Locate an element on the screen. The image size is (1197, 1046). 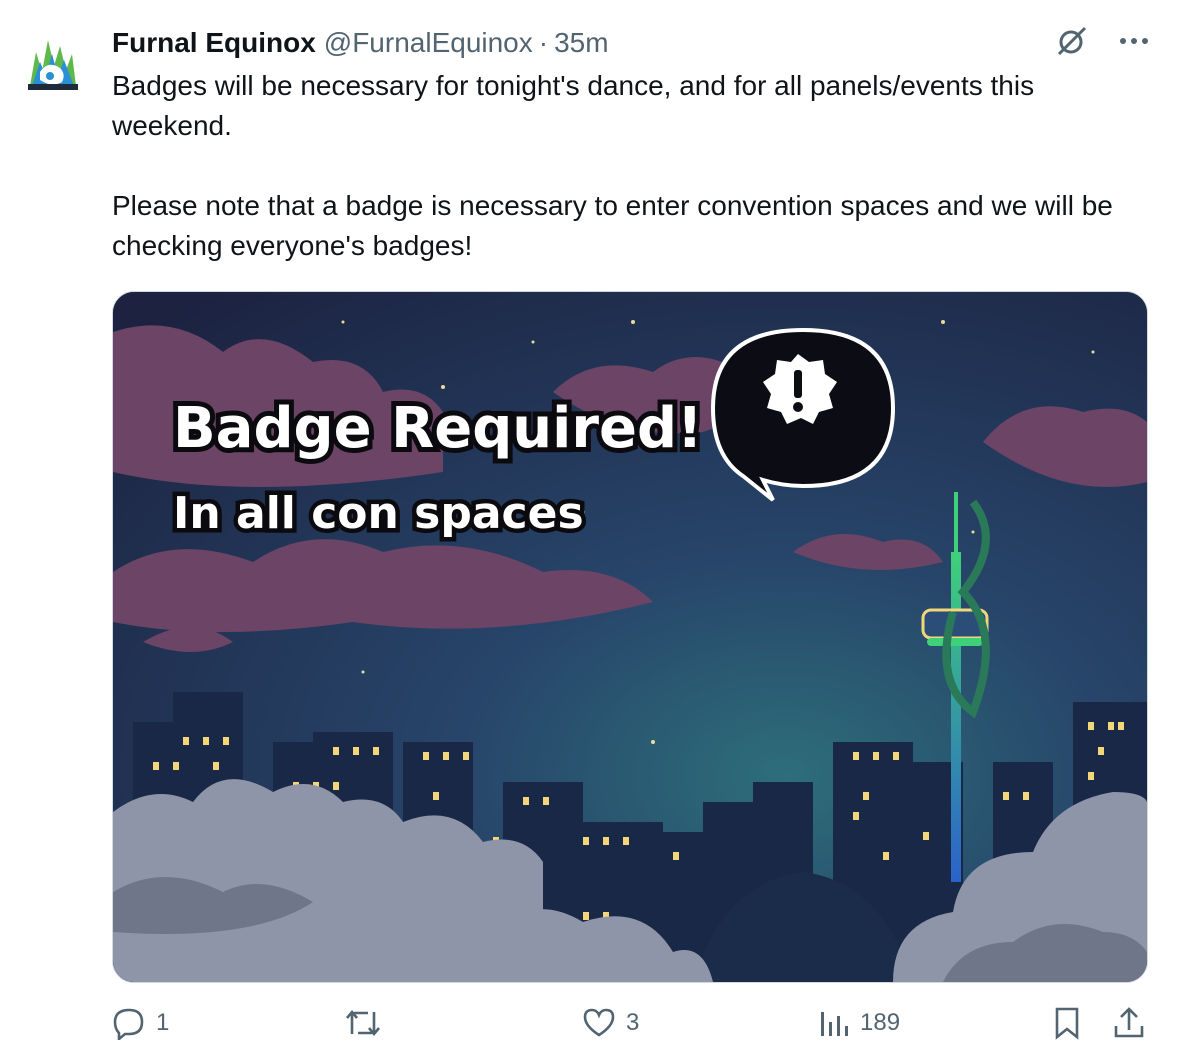
grok-icon is located at coordinates (1072, 41).